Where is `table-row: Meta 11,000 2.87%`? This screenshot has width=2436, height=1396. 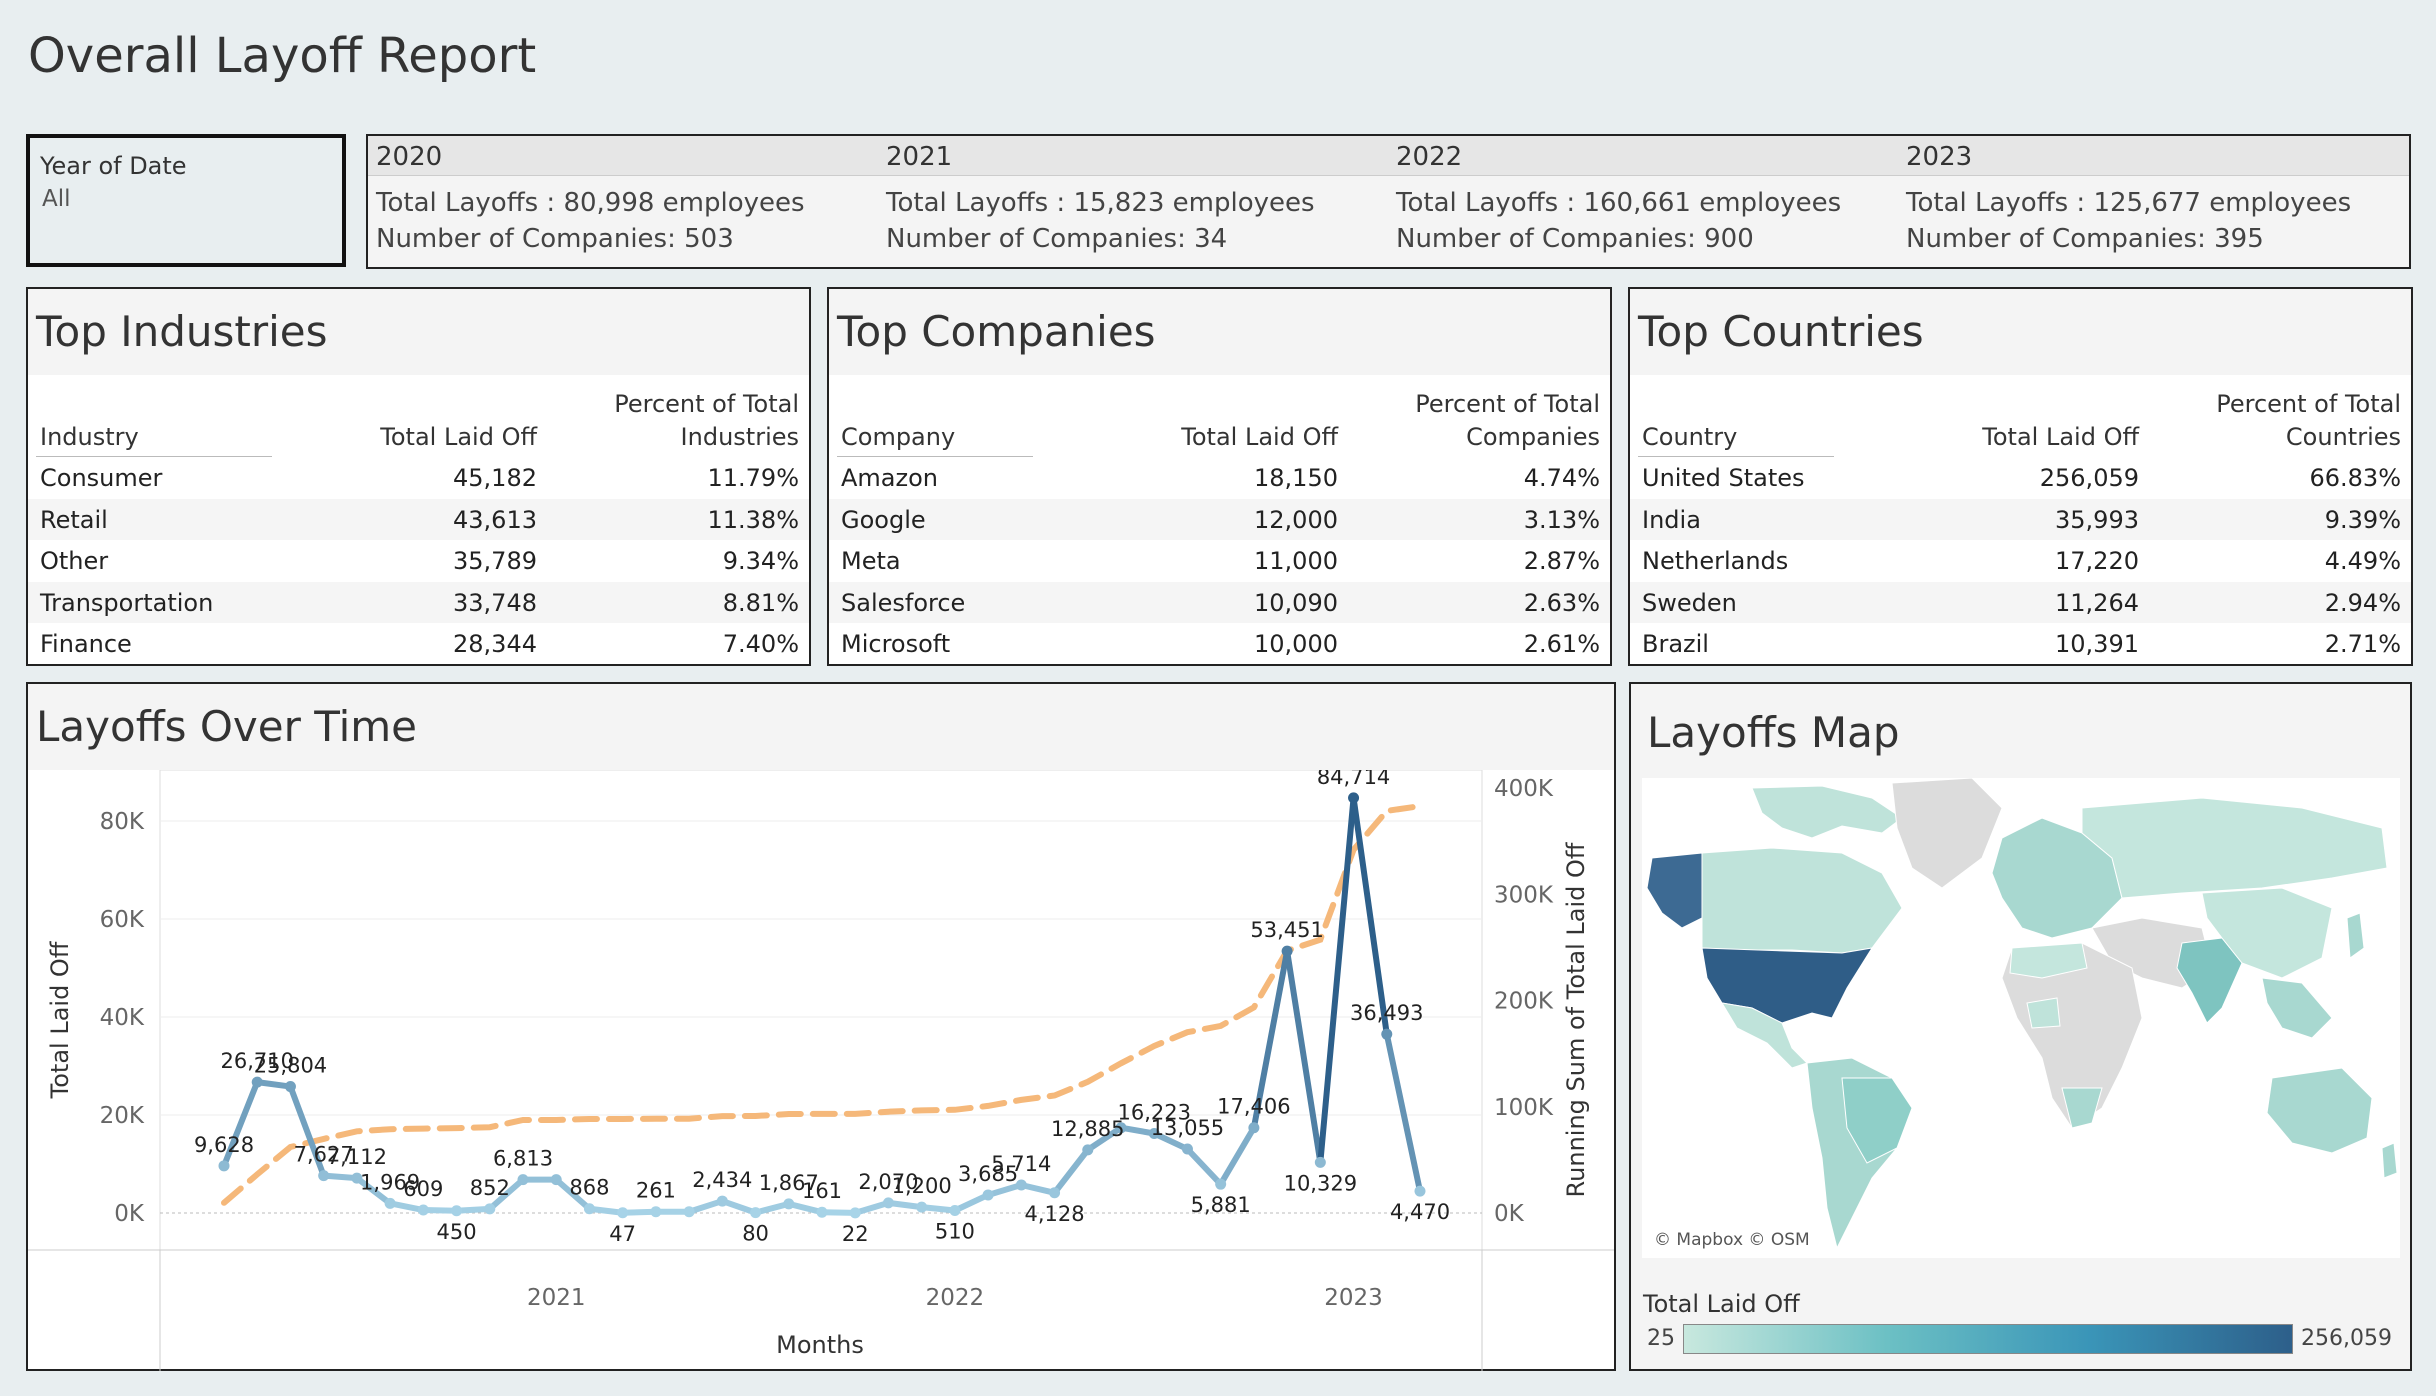
table-row: Meta 11,000 2.87% is located at coordinates (1219, 561).